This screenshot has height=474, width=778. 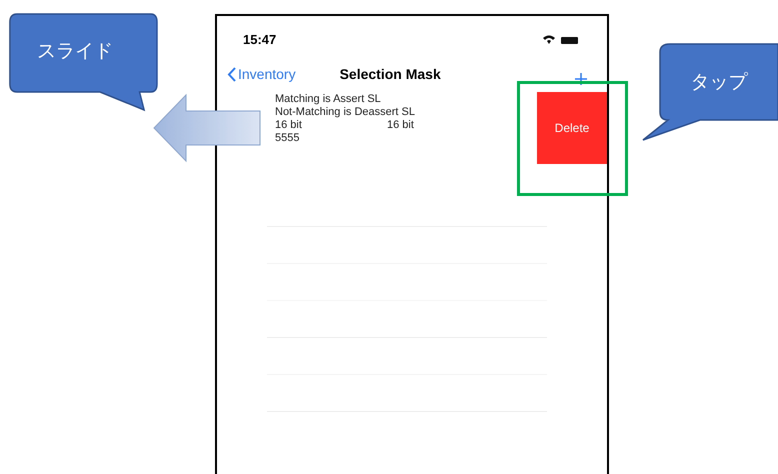 What do you see at coordinates (572, 128) in the screenshot?
I see `delete-button: Delete` at bounding box center [572, 128].